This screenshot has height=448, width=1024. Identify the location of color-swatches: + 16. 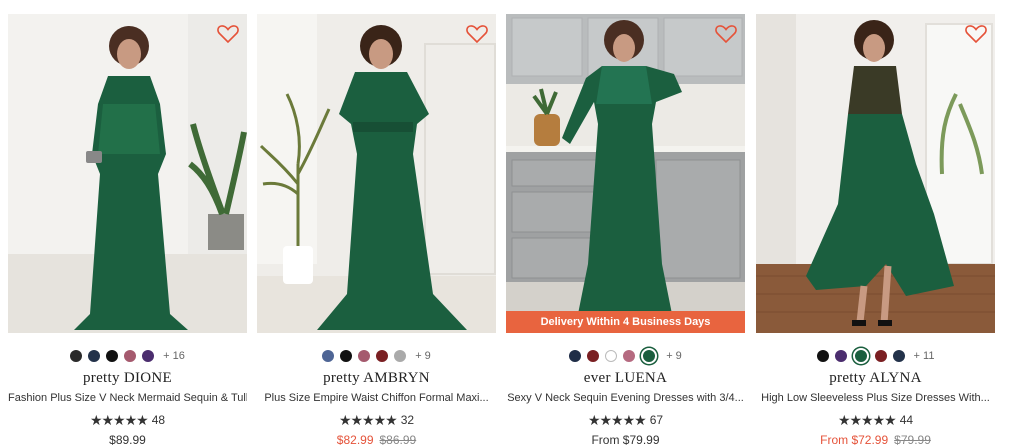
(127, 356).